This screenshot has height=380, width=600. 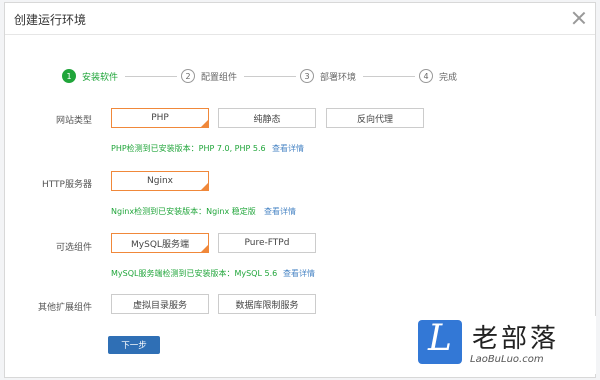 What do you see at coordinates (375, 118) in the screenshot?
I see `option-reverse-proxy: 反向代理` at bounding box center [375, 118].